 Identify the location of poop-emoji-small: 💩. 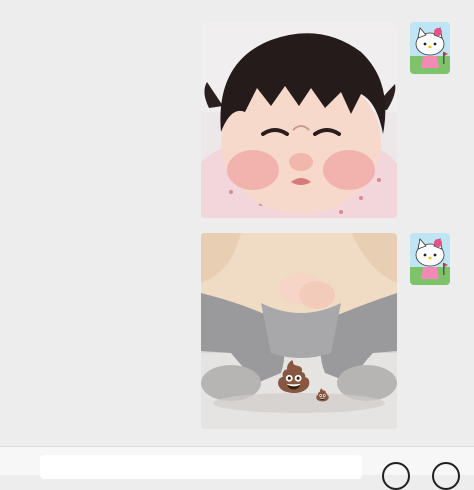
(322, 395).